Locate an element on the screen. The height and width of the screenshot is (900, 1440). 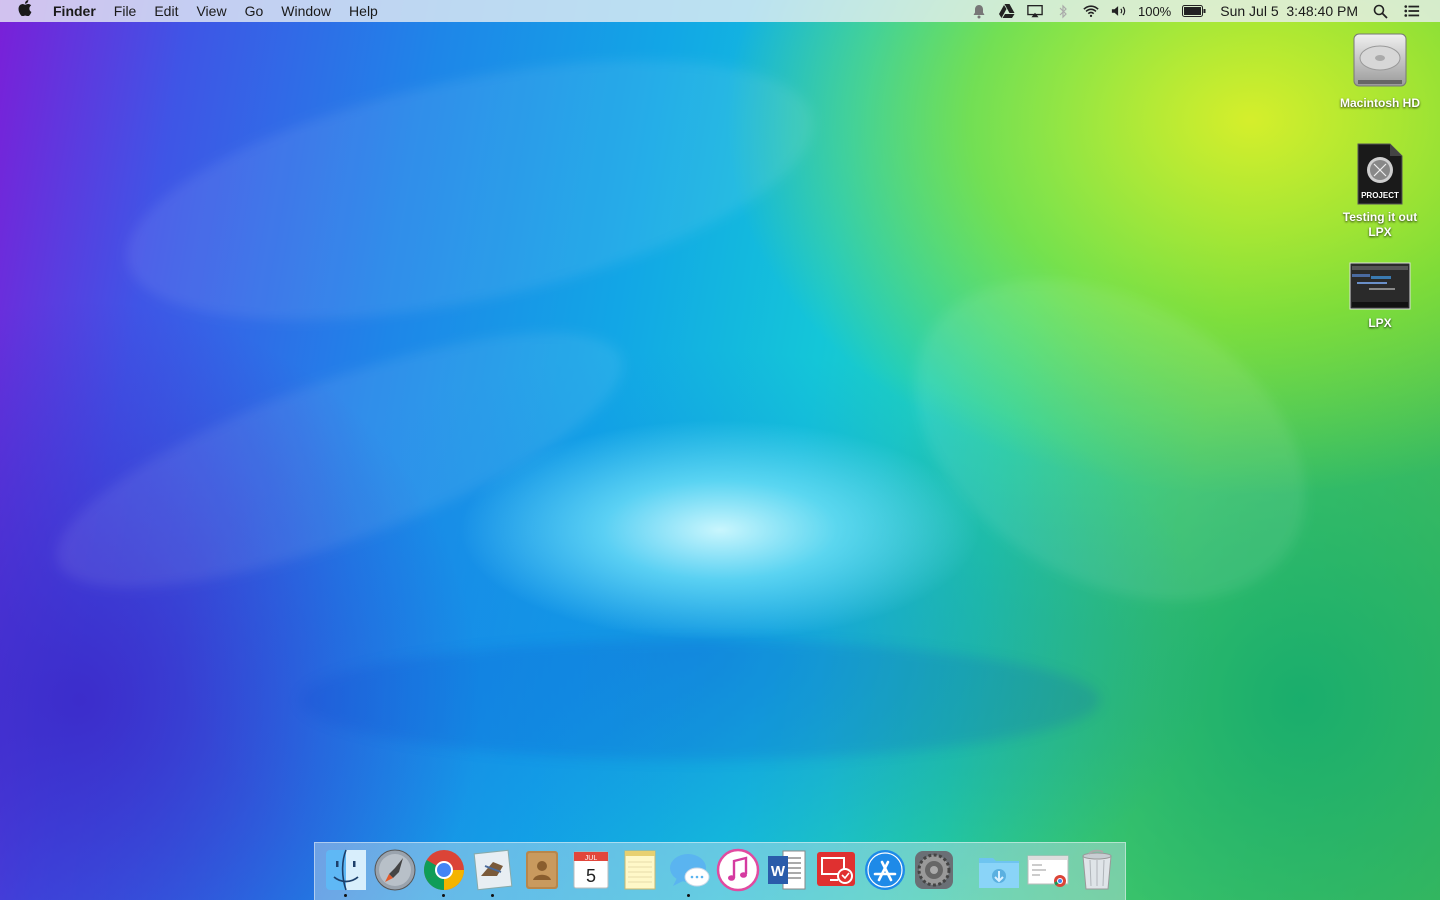
remote-desktop-icon is located at coordinates (835, 869).